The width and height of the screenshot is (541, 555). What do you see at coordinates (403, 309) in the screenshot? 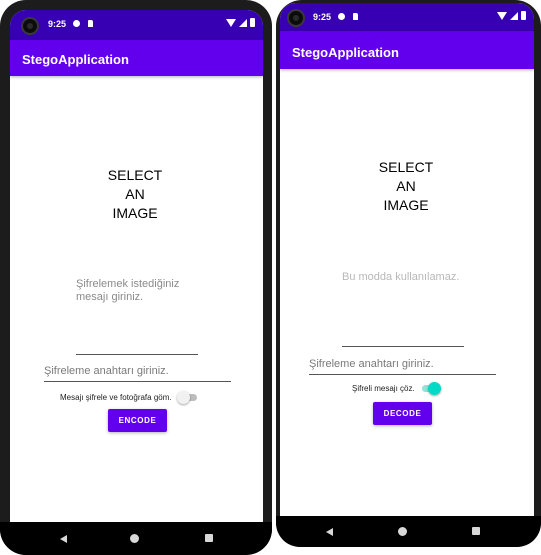
I see `message-input-disabled: Bu modda kullanılamaz.` at bounding box center [403, 309].